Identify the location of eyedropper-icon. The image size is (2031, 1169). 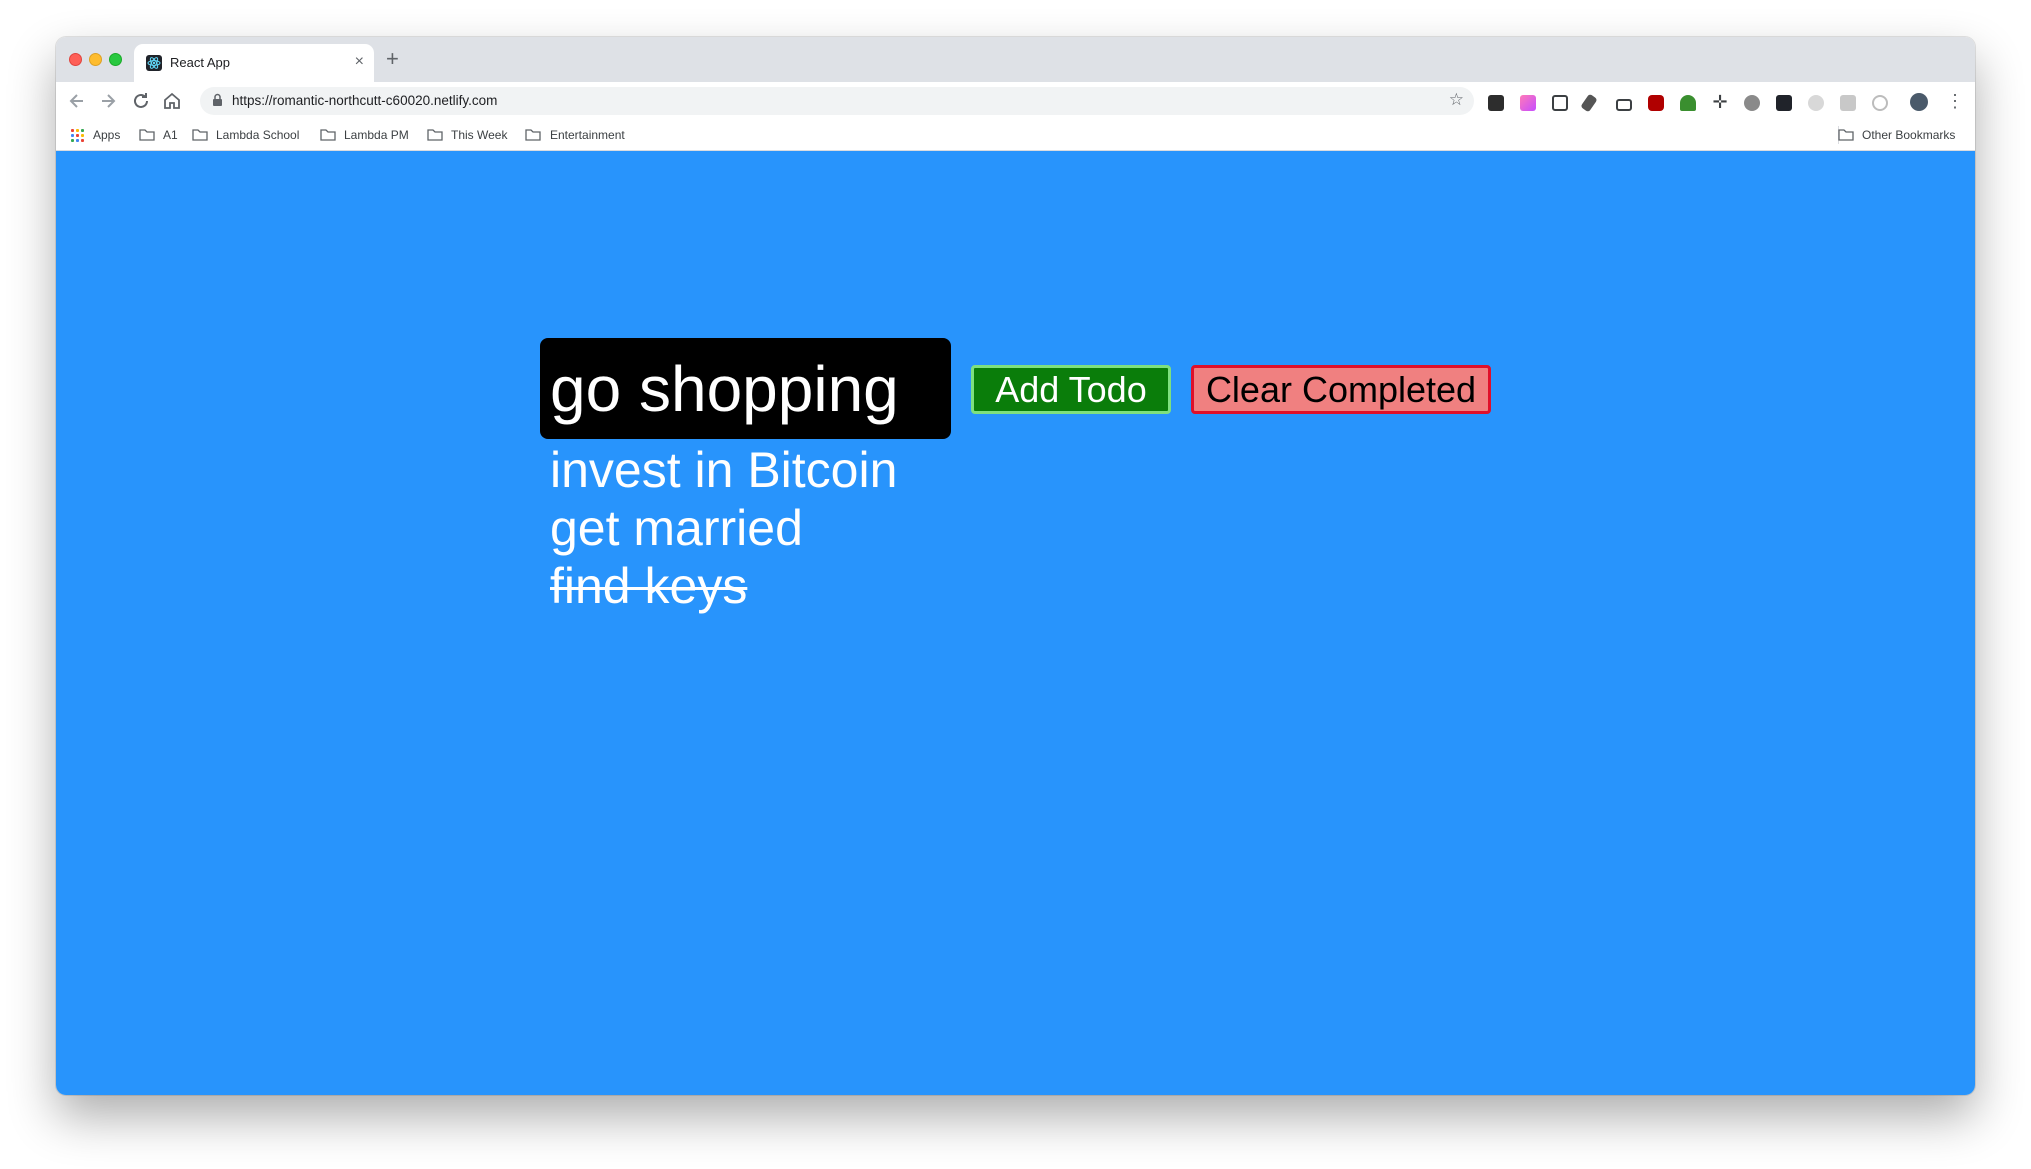
(1589, 103).